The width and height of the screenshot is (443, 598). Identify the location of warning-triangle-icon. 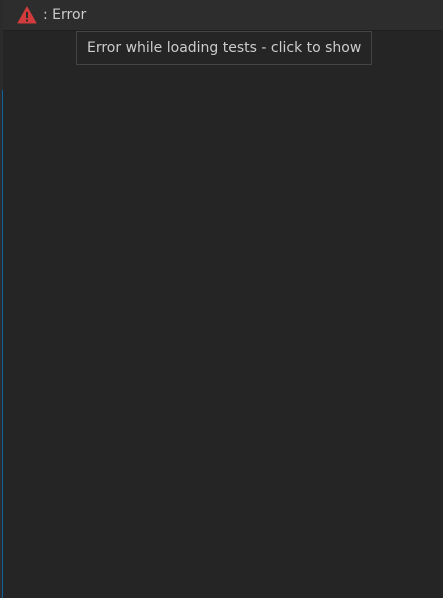
(27, 15).